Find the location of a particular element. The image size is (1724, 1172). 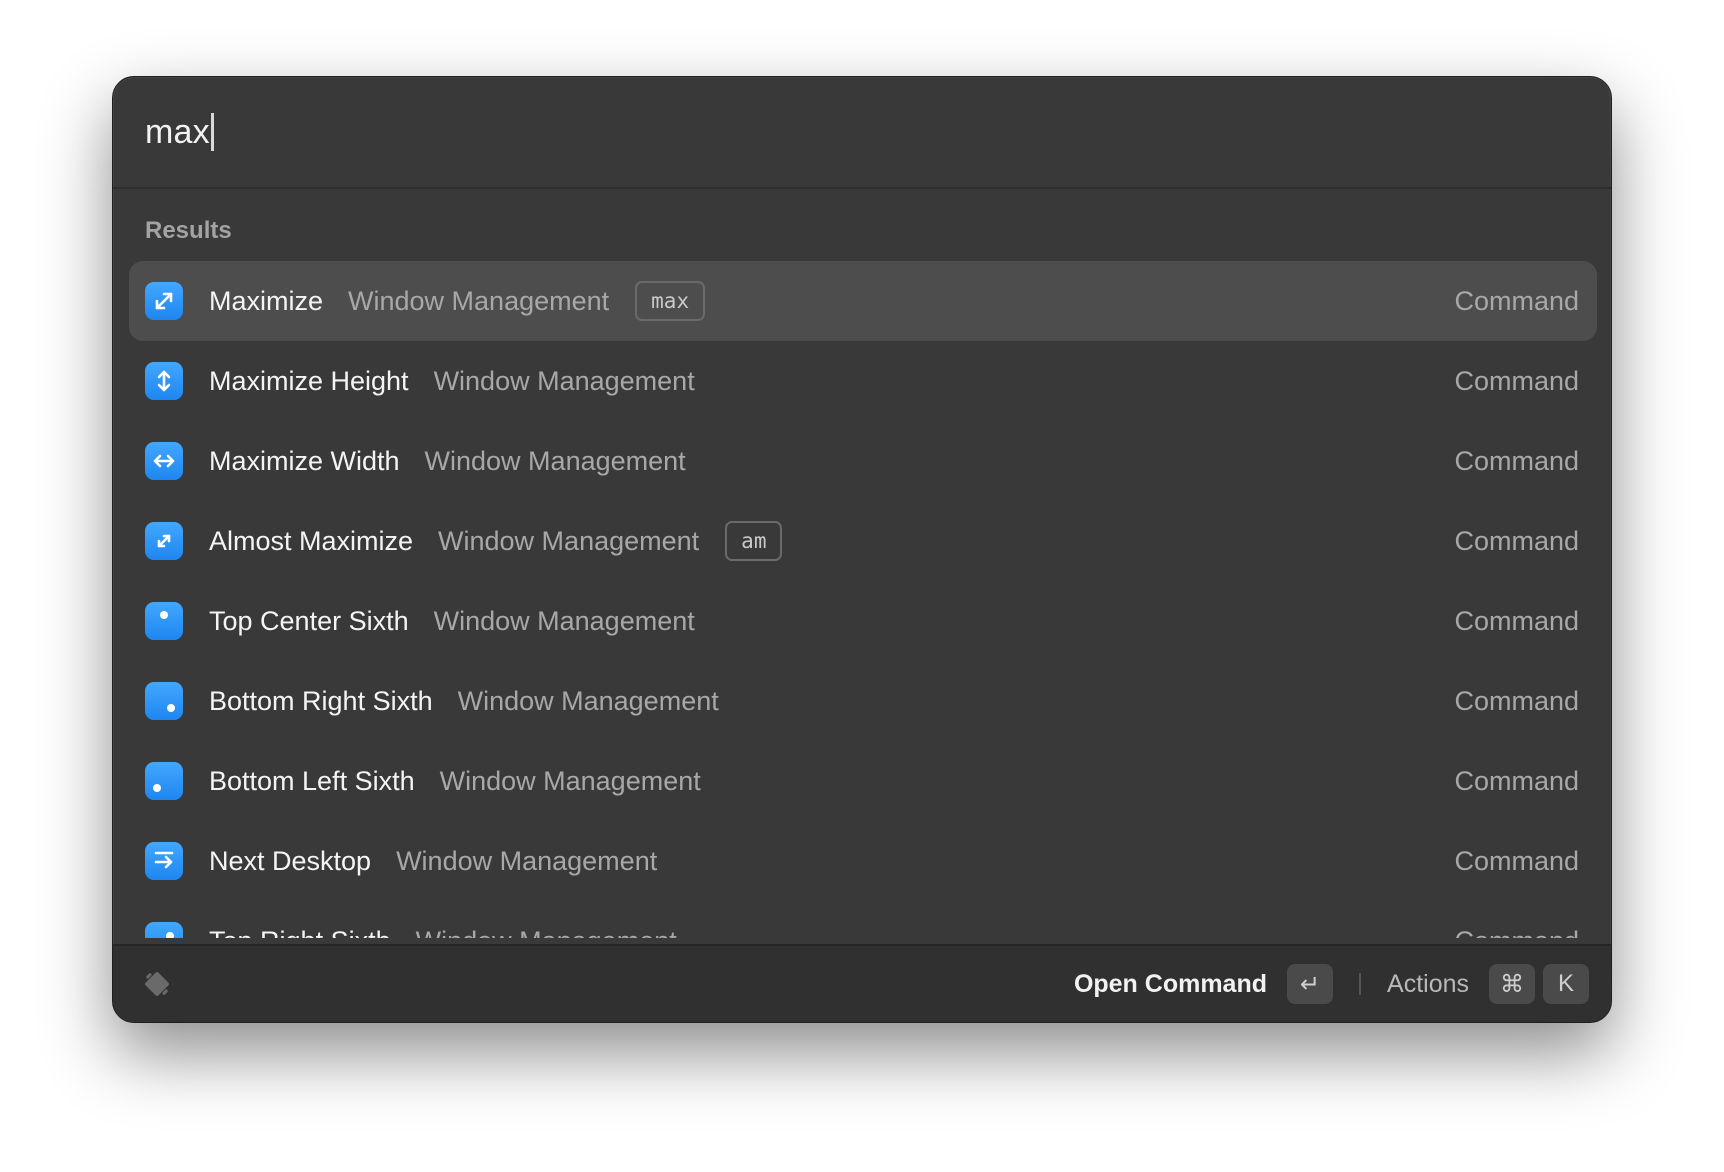

actions-button: Actions is located at coordinates (1428, 984).